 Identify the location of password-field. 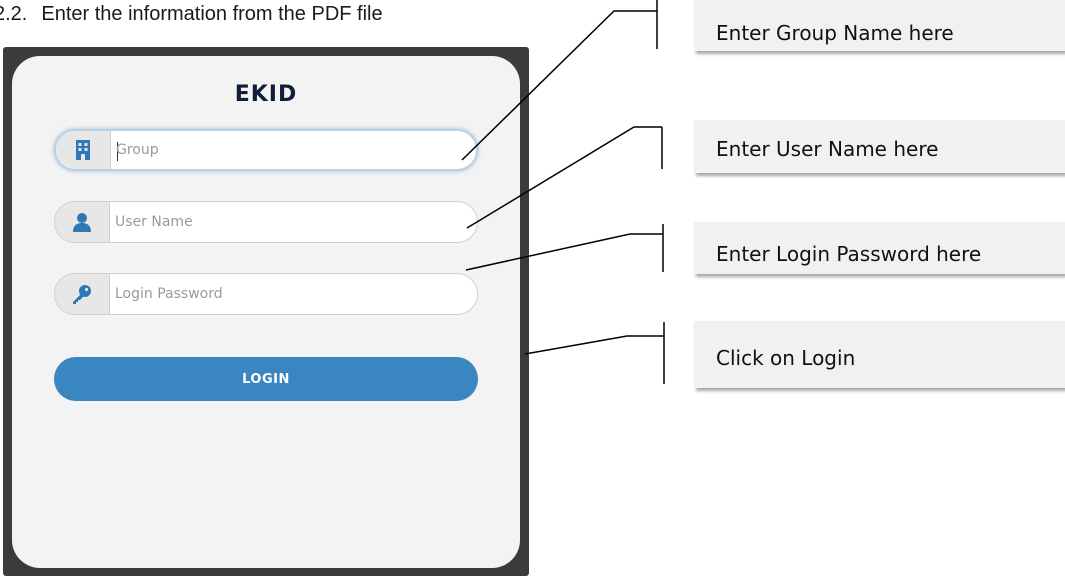
(266, 294).